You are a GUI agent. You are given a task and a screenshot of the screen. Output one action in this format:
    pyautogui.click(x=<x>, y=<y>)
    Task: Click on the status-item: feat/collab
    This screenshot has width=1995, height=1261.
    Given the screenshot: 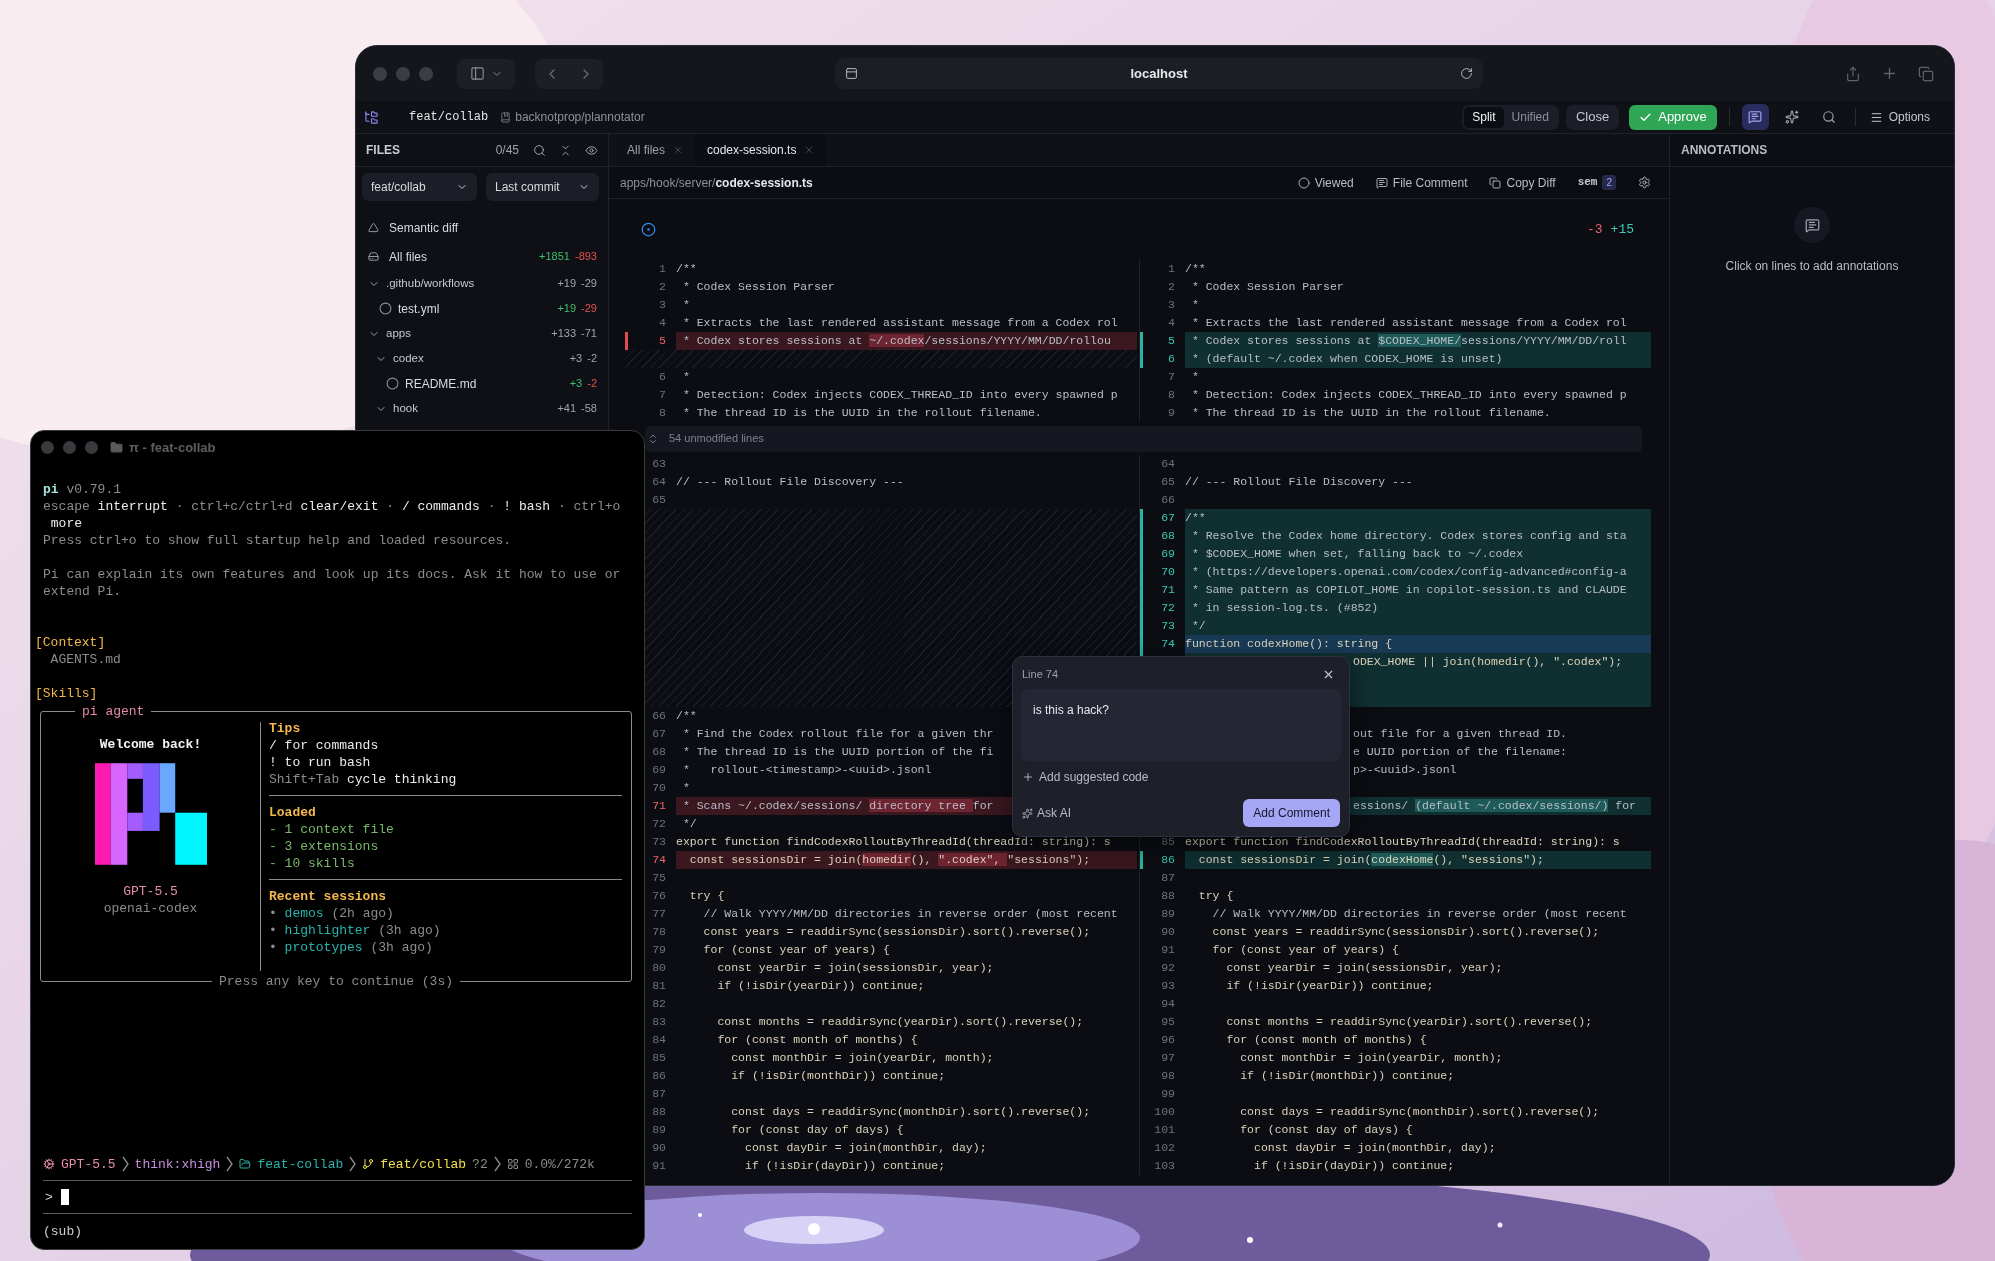 What is the action you would take?
    pyautogui.click(x=423, y=1164)
    